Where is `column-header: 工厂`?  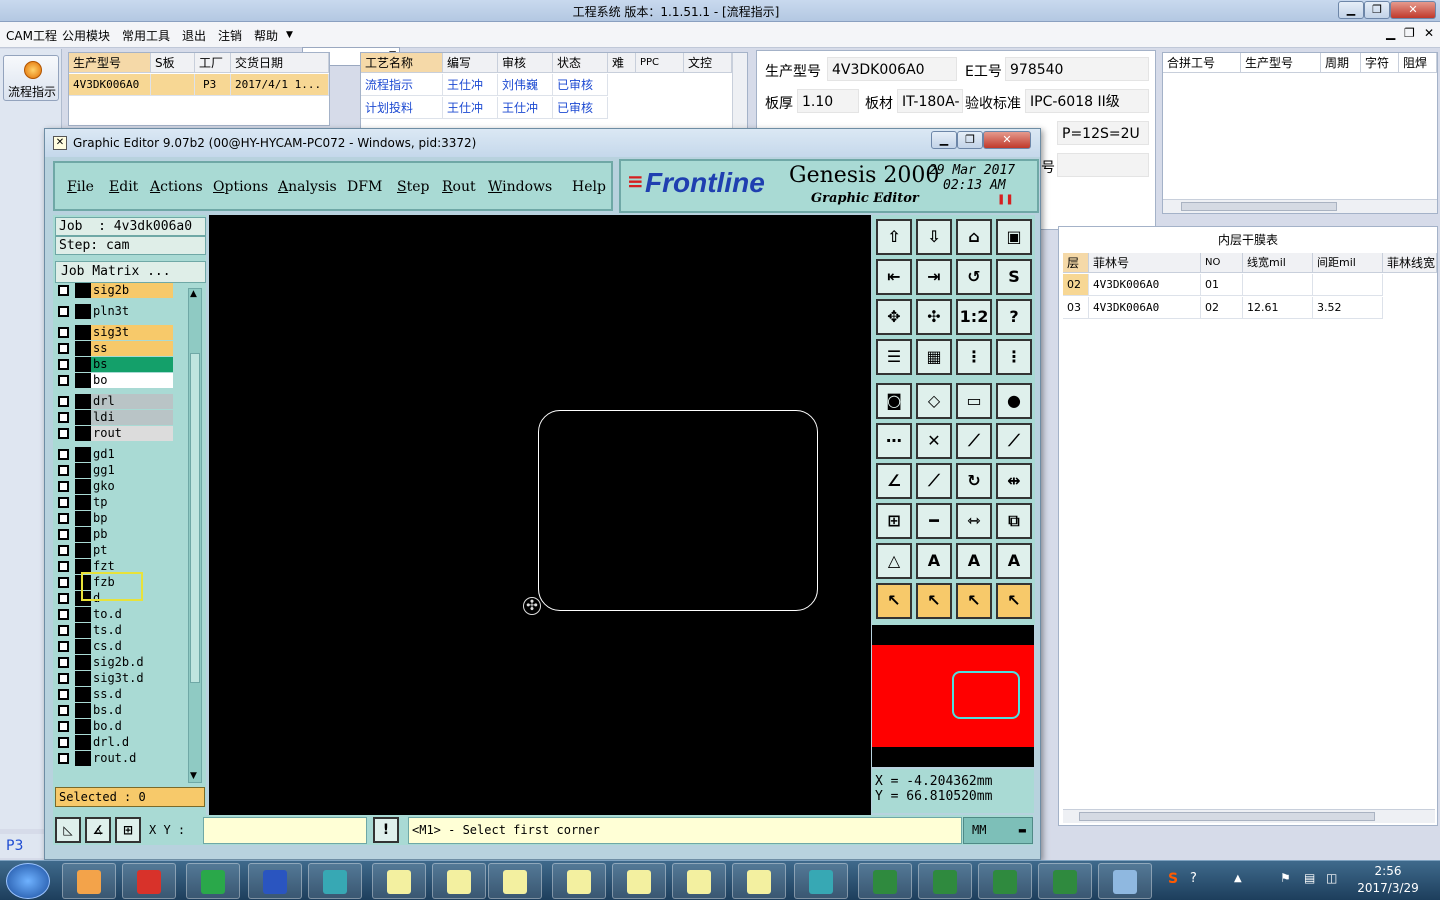 column-header: 工厂 is located at coordinates (213, 63).